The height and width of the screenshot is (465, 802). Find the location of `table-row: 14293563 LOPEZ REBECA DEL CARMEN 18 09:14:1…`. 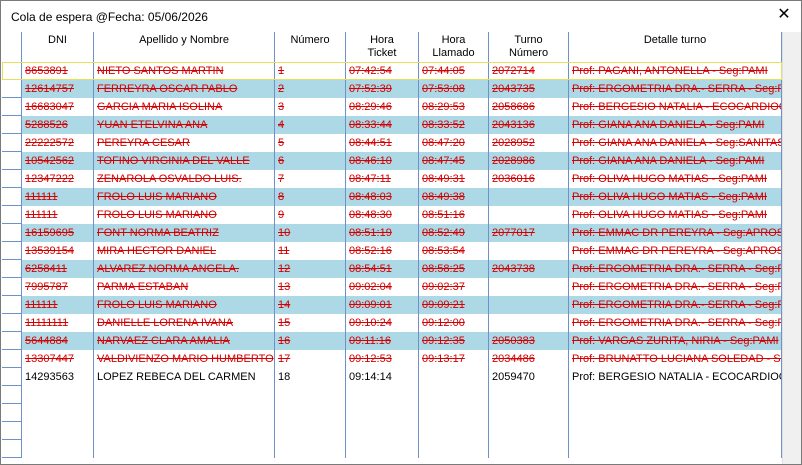

table-row: 14293563 LOPEZ REBECA DEL CARMEN 18 09:14:1… is located at coordinates (392, 377).